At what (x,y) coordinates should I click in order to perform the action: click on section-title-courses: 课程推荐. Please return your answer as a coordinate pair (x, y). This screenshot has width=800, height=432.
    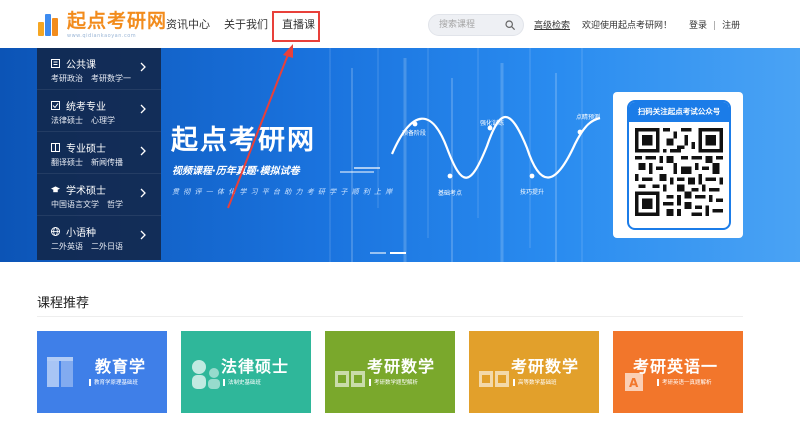
    Looking at the image, I should click on (63, 303).